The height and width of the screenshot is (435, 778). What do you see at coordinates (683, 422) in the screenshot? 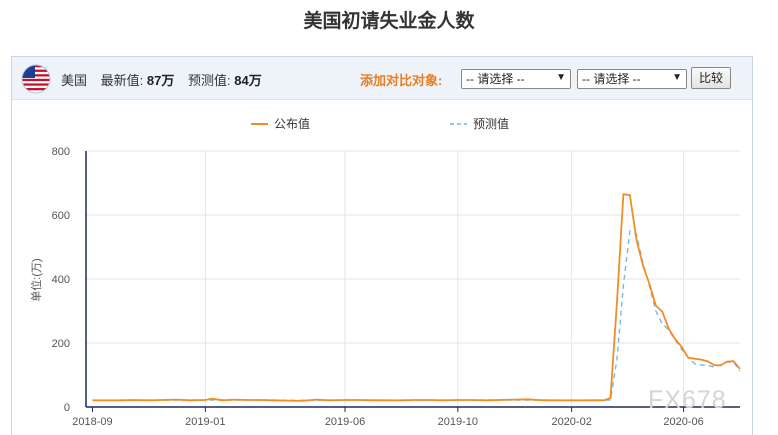
I see `x-tick-label: 2020-06` at bounding box center [683, 422].